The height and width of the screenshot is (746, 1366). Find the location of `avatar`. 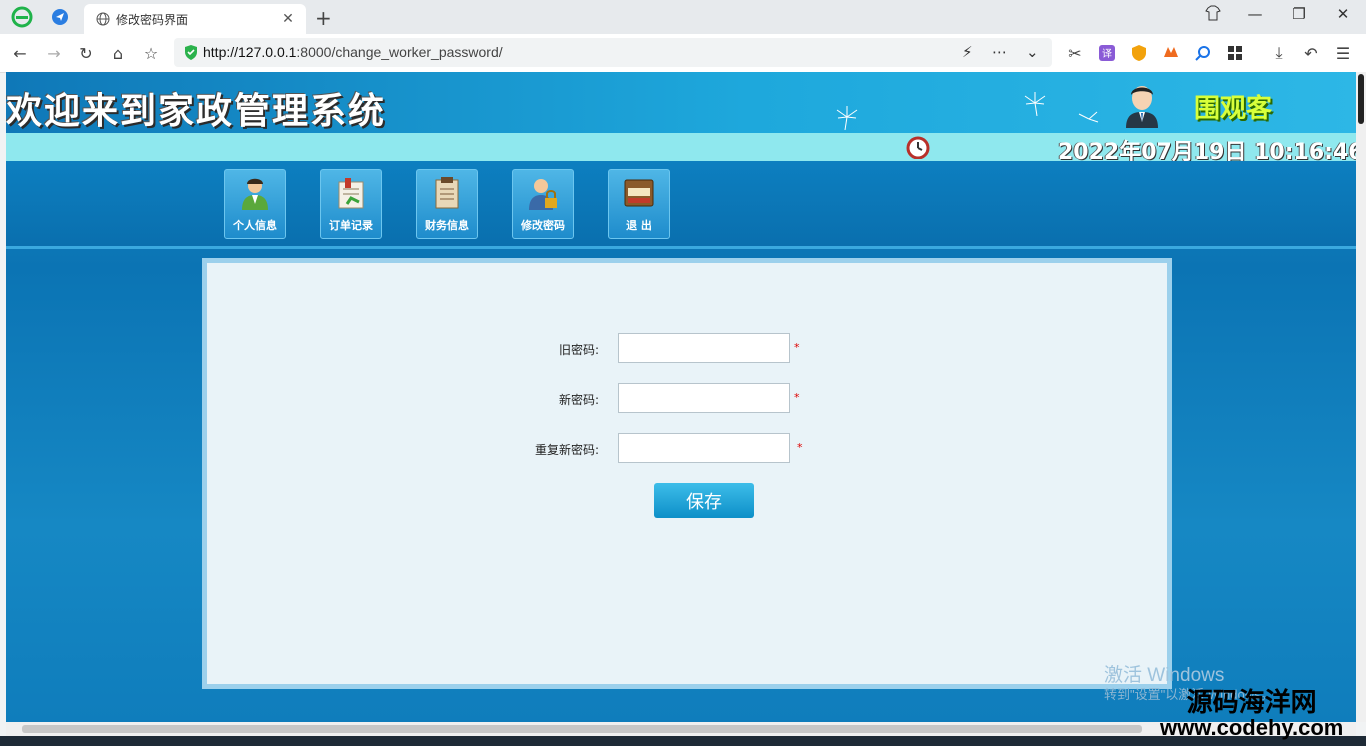

avatar is located at coordinates (1142, 105).